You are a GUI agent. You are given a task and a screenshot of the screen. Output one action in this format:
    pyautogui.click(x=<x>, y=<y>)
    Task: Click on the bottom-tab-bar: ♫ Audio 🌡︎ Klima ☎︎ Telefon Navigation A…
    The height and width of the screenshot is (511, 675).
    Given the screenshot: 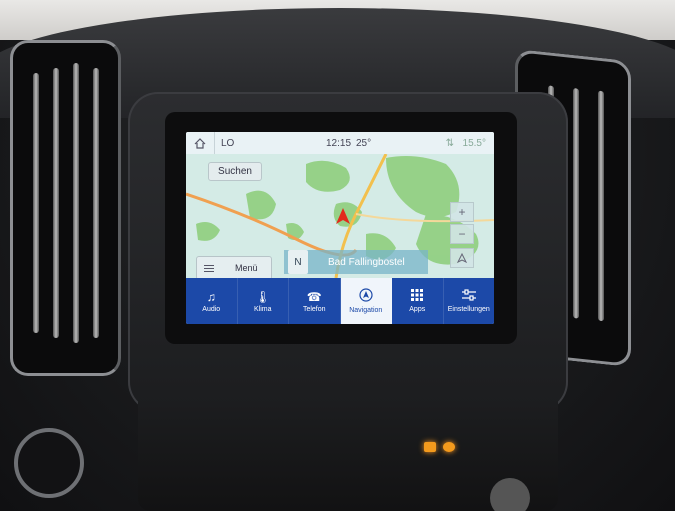 What is the action you would take?
    pyautogui.click(x=340, y=301)
    